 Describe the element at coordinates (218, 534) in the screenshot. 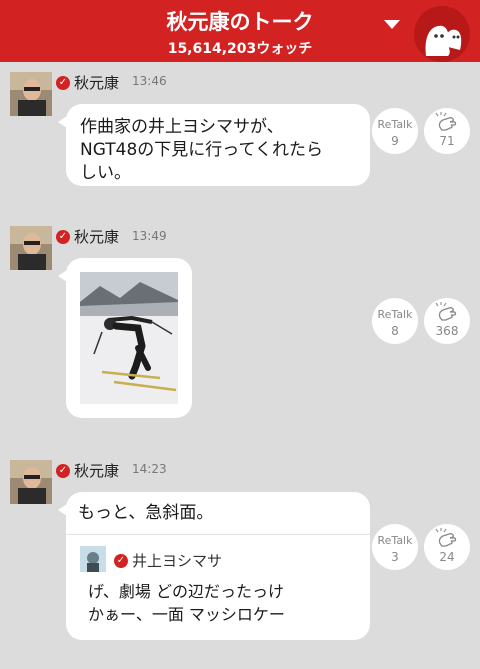

I see `quote-divider` at that location.